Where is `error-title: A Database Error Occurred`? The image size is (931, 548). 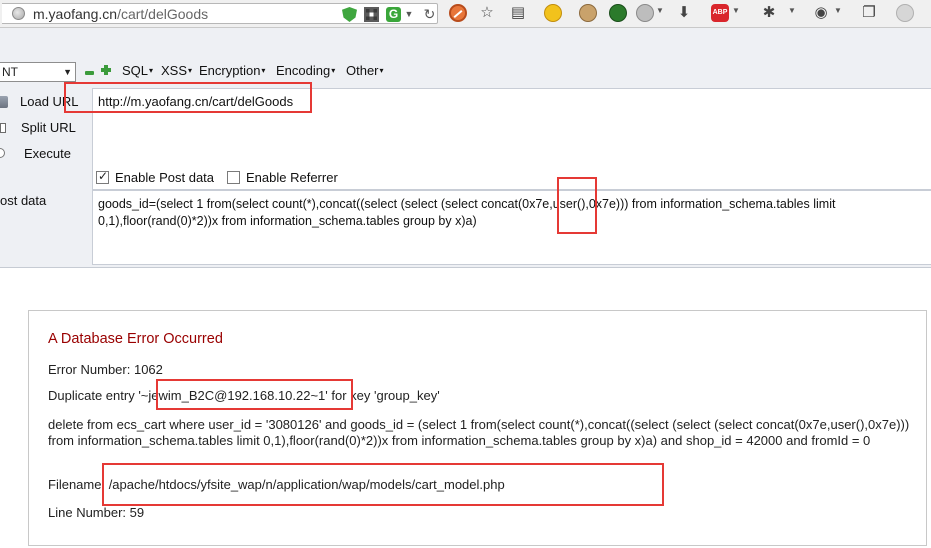
error-title: A Database Error Occurred is located at coordinates (135, 339).